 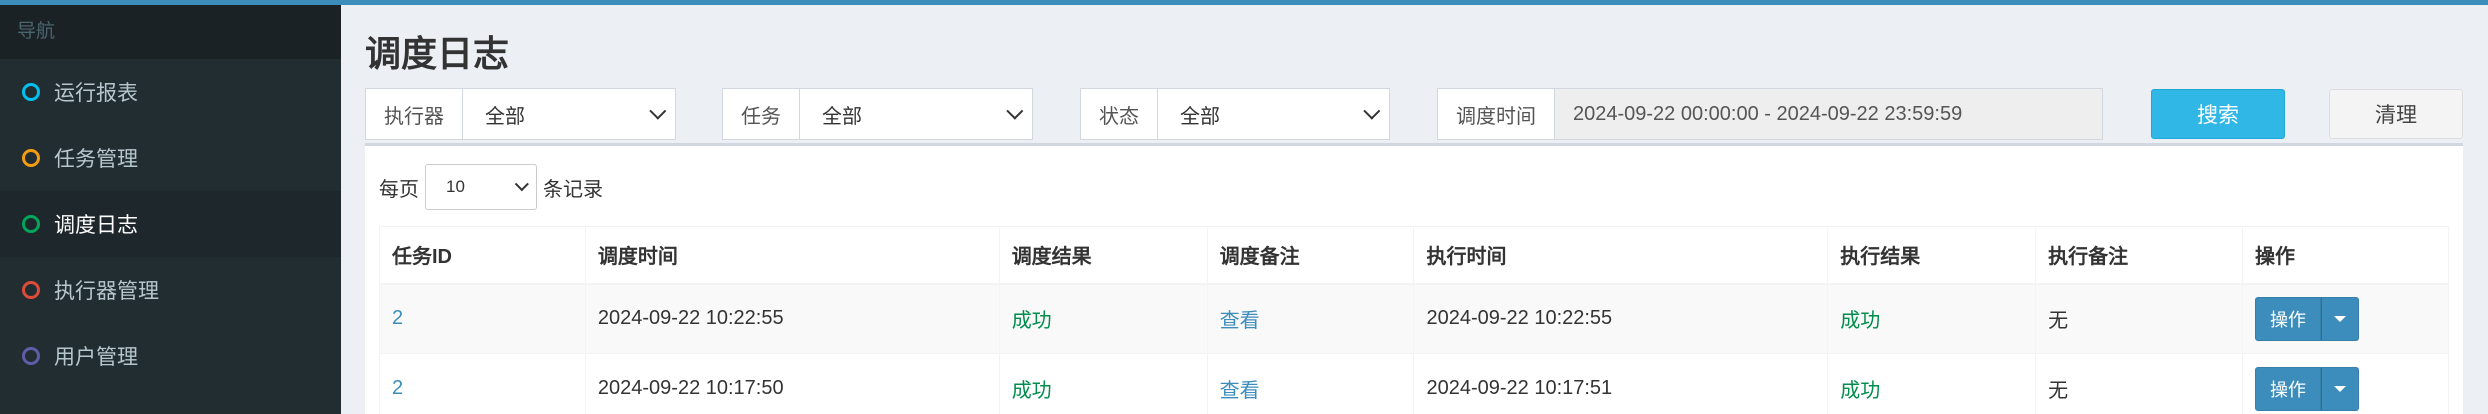 I want to click on executor-select: 全部, so click(x=569, y=114).